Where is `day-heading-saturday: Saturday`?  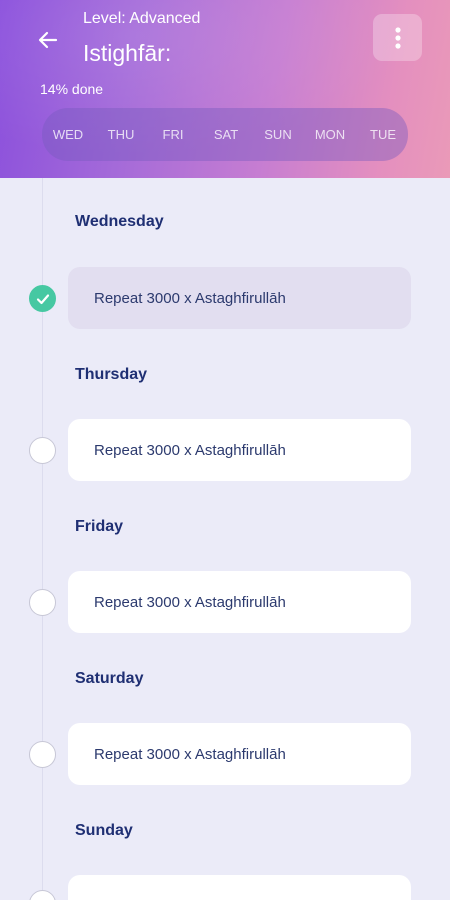
day-heading-saturday: Saturday is located at coordinates (109, 678).